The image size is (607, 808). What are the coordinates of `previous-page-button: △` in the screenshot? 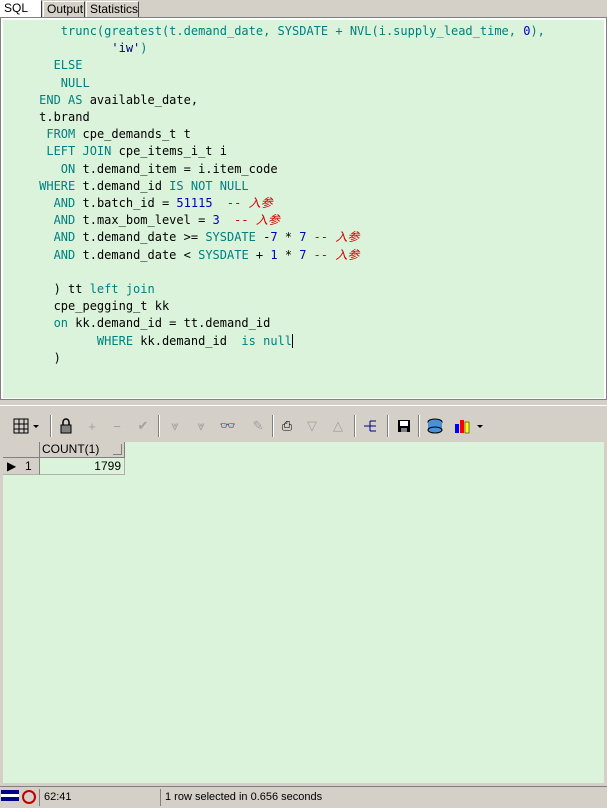 It's located at (338, 426).